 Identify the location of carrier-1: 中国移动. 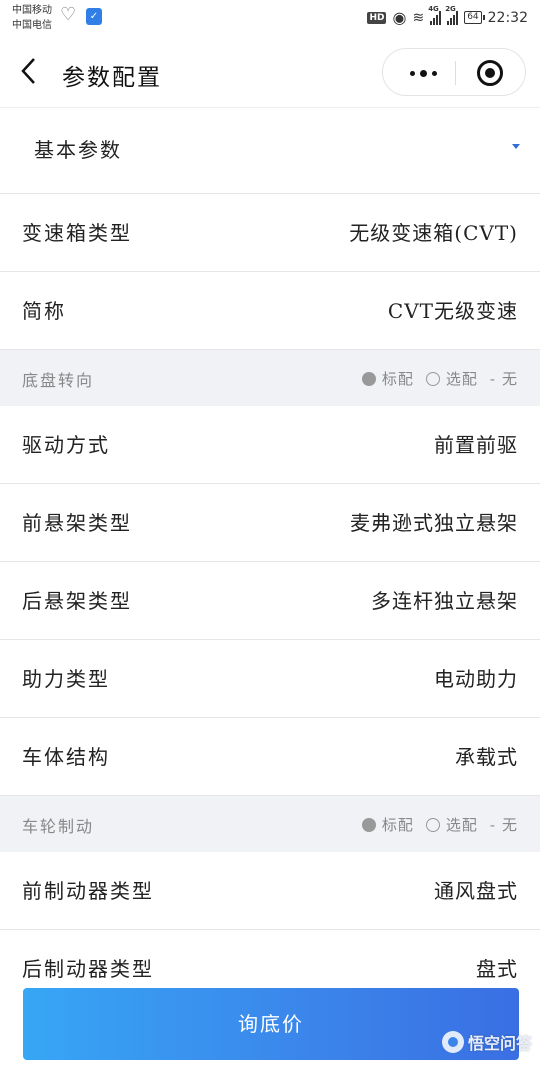
(32, 10).